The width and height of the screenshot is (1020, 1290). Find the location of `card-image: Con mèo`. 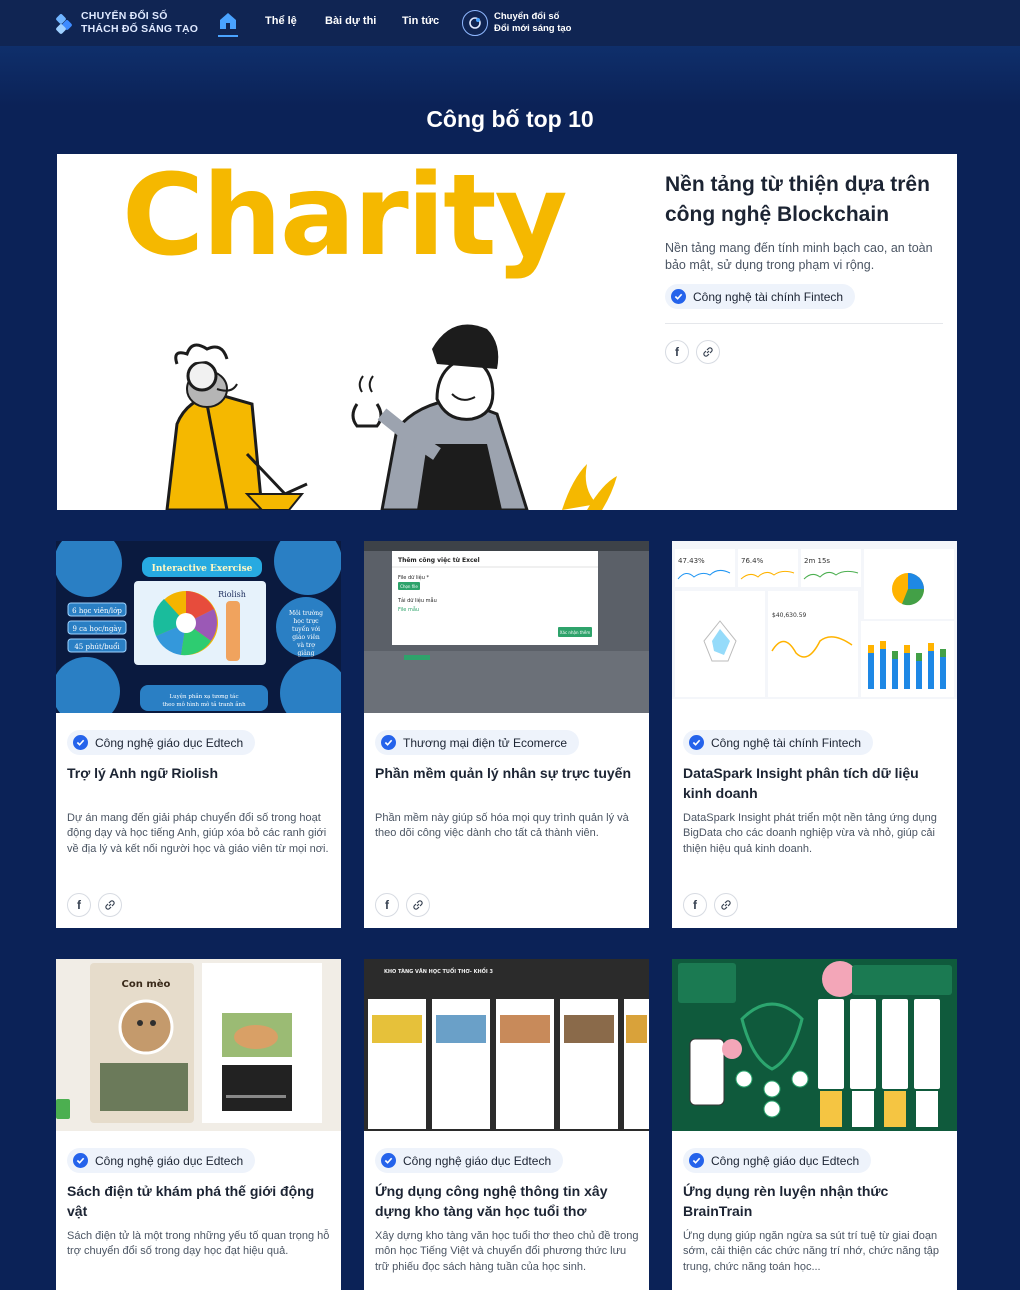

card-image: Con mèo is located at coordinates (198, 1045).